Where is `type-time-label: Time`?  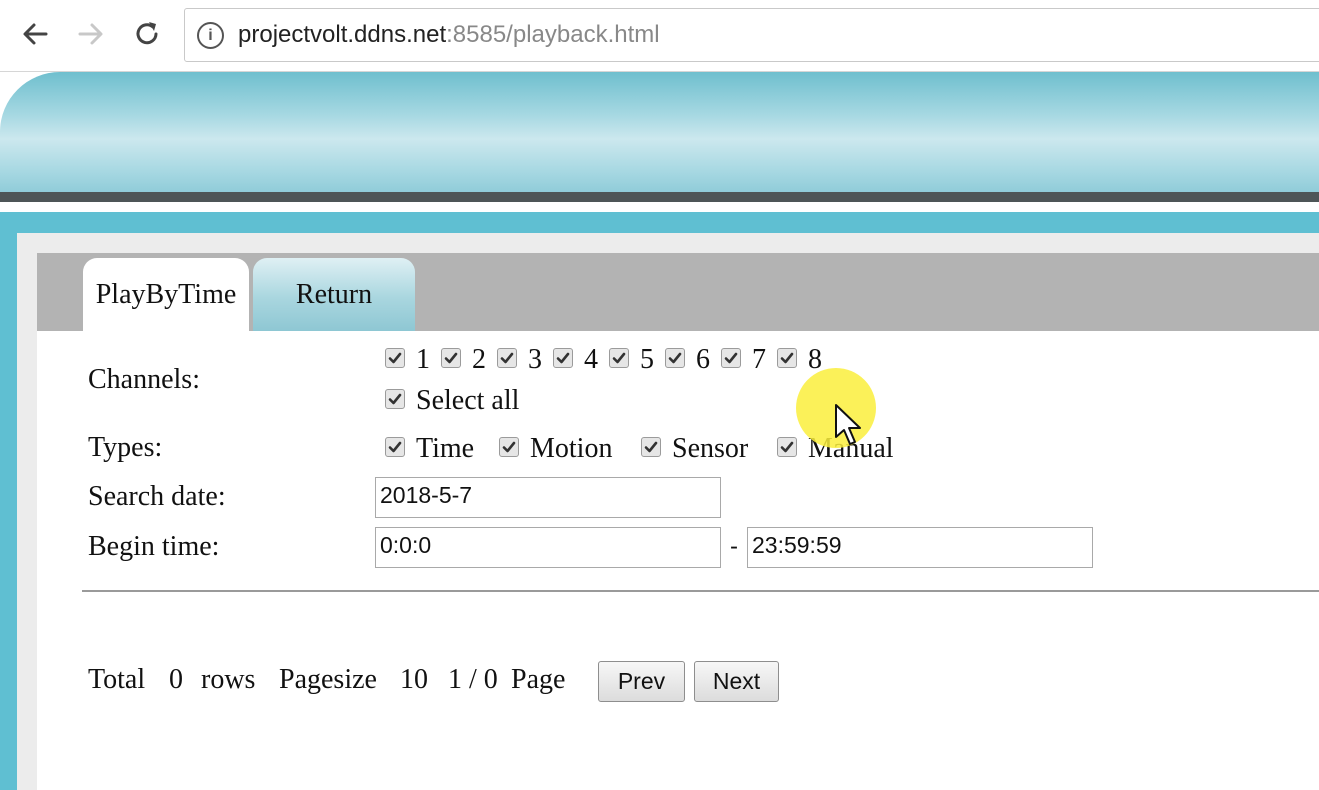 type-time-label: Time is located at coordinates (445, 448).